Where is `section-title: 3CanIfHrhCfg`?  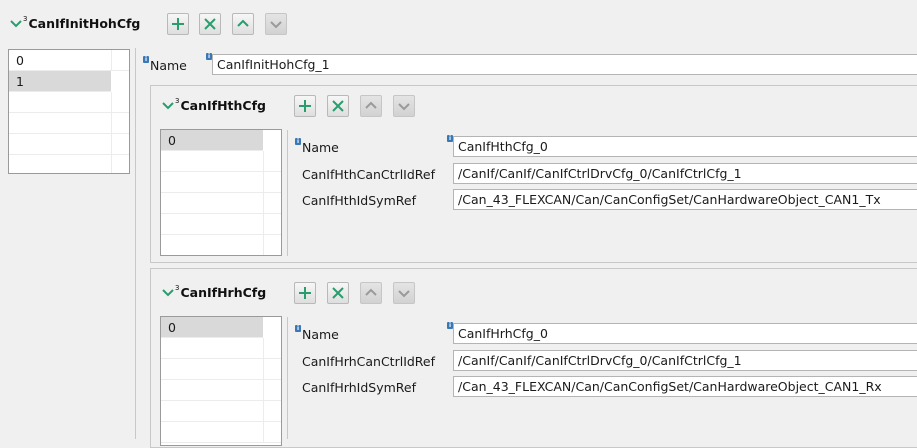
section-title: 3CanIfHrhCfg is located at coordinates (221, 292).